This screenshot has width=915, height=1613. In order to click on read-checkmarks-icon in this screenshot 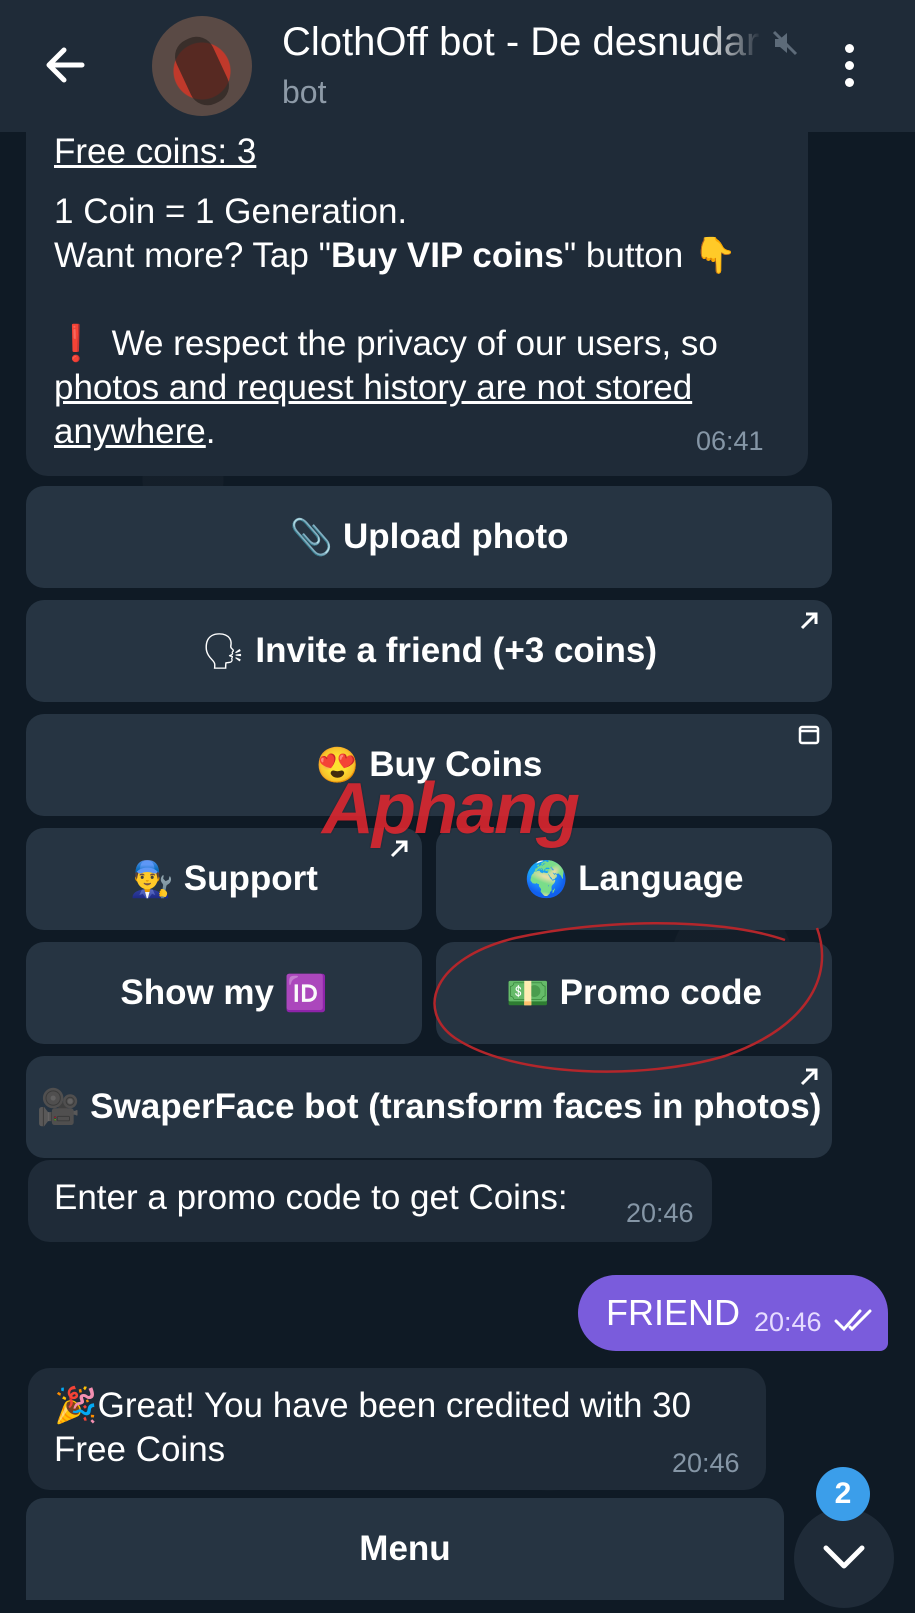, I will do `click(853, 1320)`.